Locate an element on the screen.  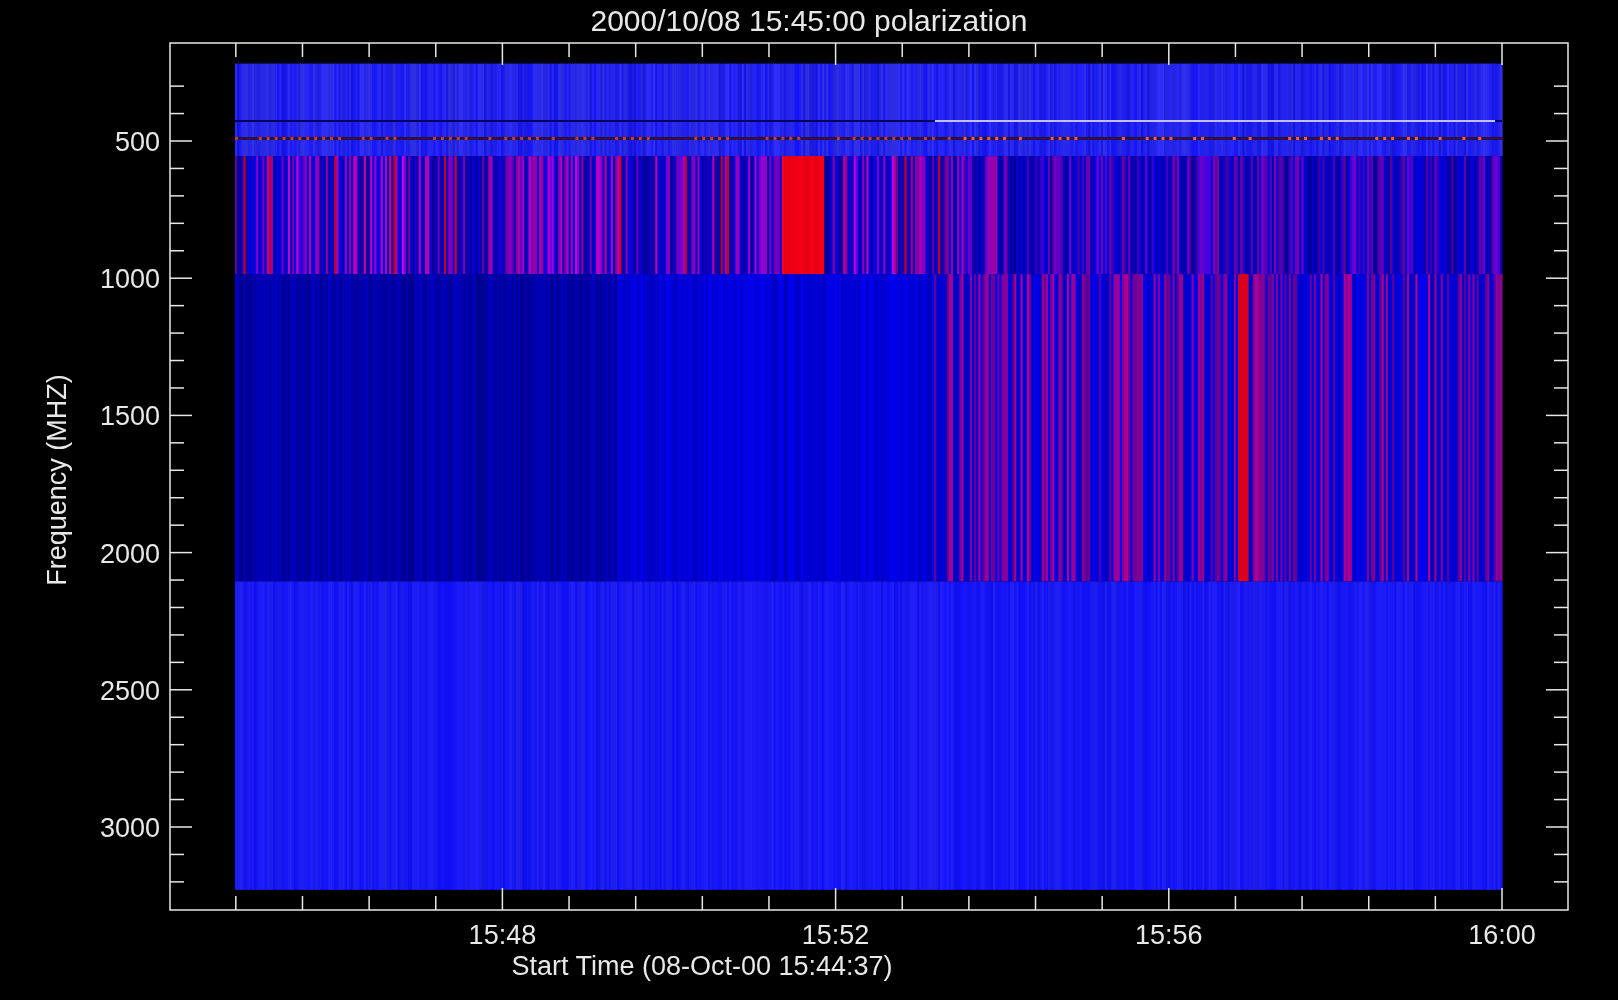
axis-label: Start Time (08-Oct-00 15:44:37) is located at coordinates (702, 966).